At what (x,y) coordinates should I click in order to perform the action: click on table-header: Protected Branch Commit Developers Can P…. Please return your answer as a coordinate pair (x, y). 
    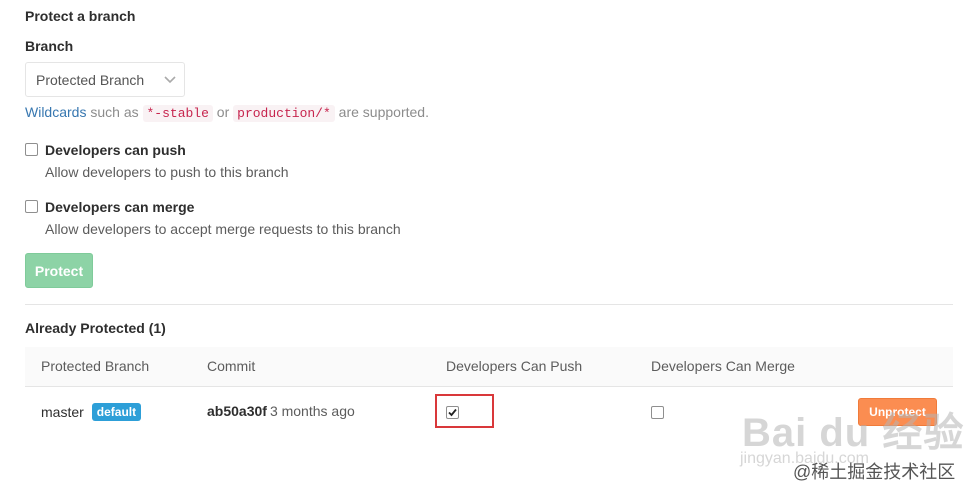
    Looking at the image, I should click on (489, 367).